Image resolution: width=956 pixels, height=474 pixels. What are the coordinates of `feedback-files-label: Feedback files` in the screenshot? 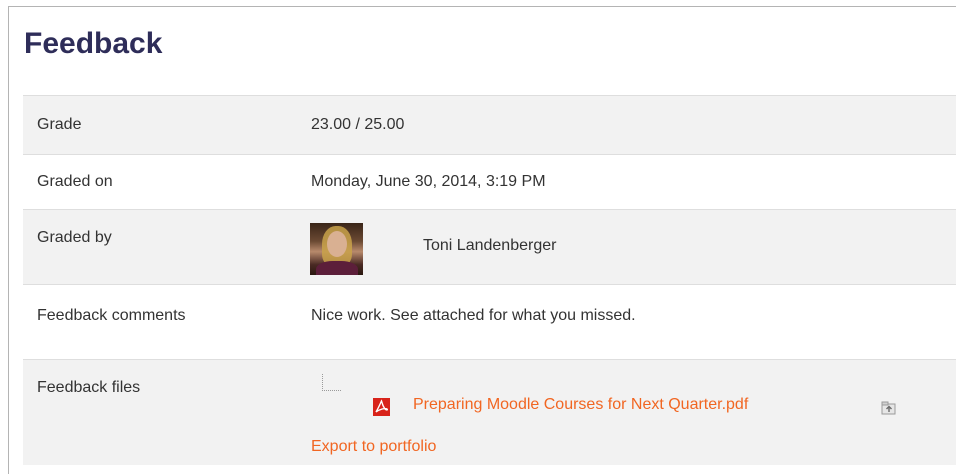 It's located at (89, 387).